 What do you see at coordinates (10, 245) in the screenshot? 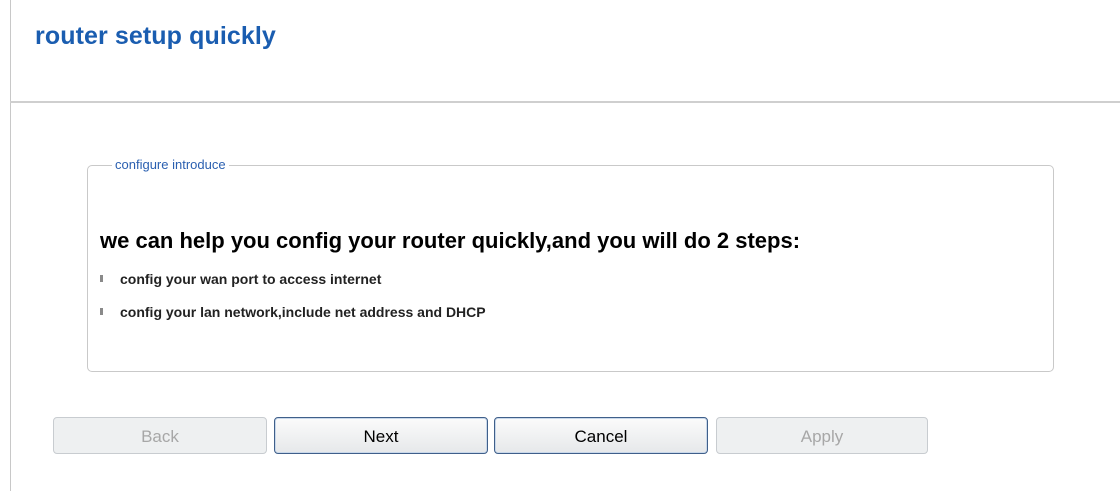
I see `left-border` at bounding box center [10, 245].